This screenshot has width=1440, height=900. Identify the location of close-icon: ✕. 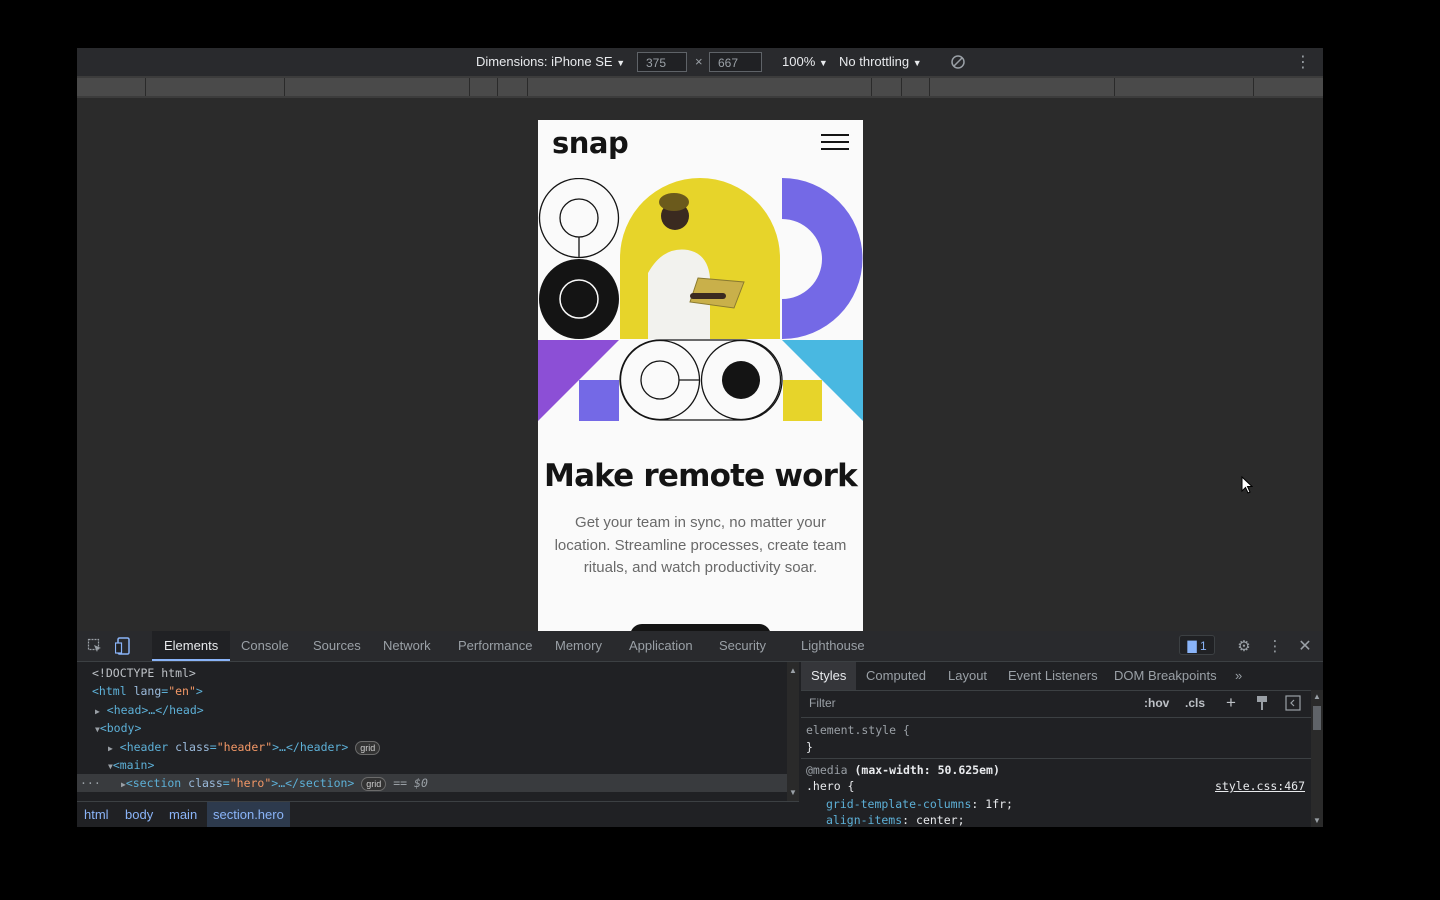
(1305, 646).